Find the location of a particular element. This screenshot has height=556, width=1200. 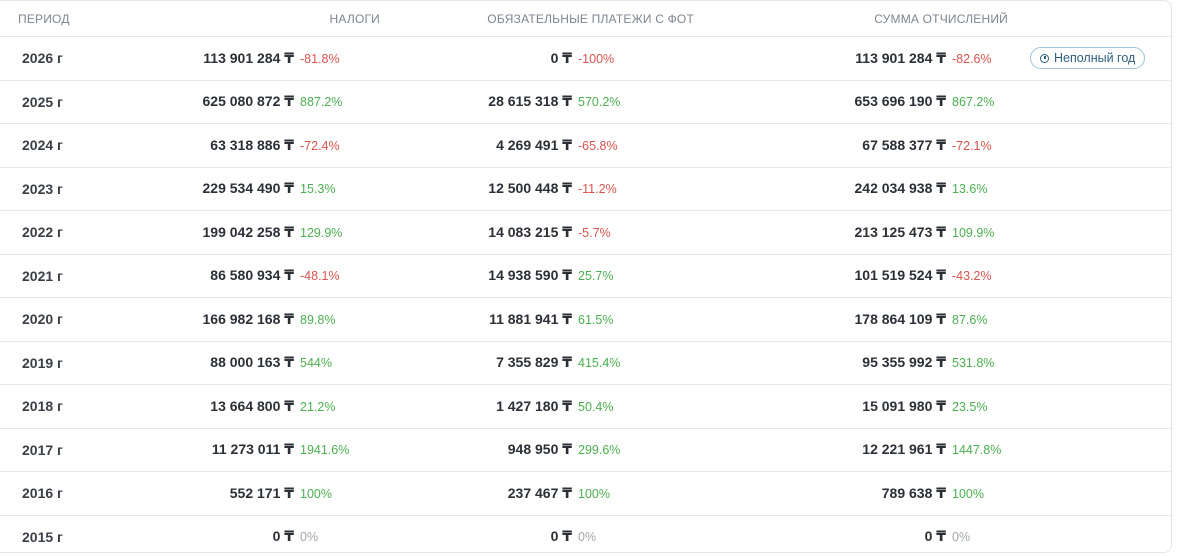

taxes-change-percent: 21.2% is located at coordinates (318, 406).